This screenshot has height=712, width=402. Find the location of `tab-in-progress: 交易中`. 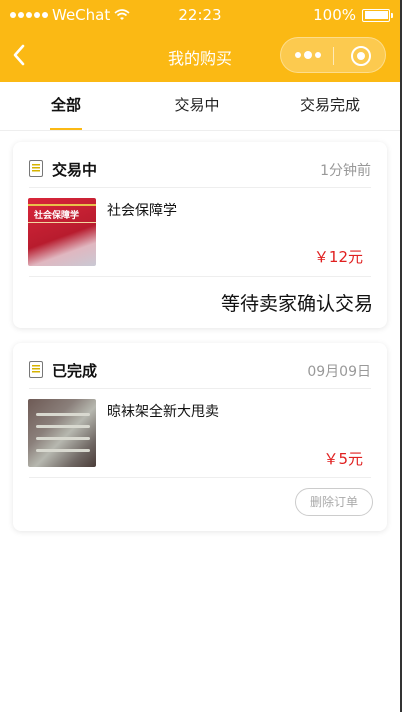

tab-in-progress: 交易中 is located at coordinates (197, 106).